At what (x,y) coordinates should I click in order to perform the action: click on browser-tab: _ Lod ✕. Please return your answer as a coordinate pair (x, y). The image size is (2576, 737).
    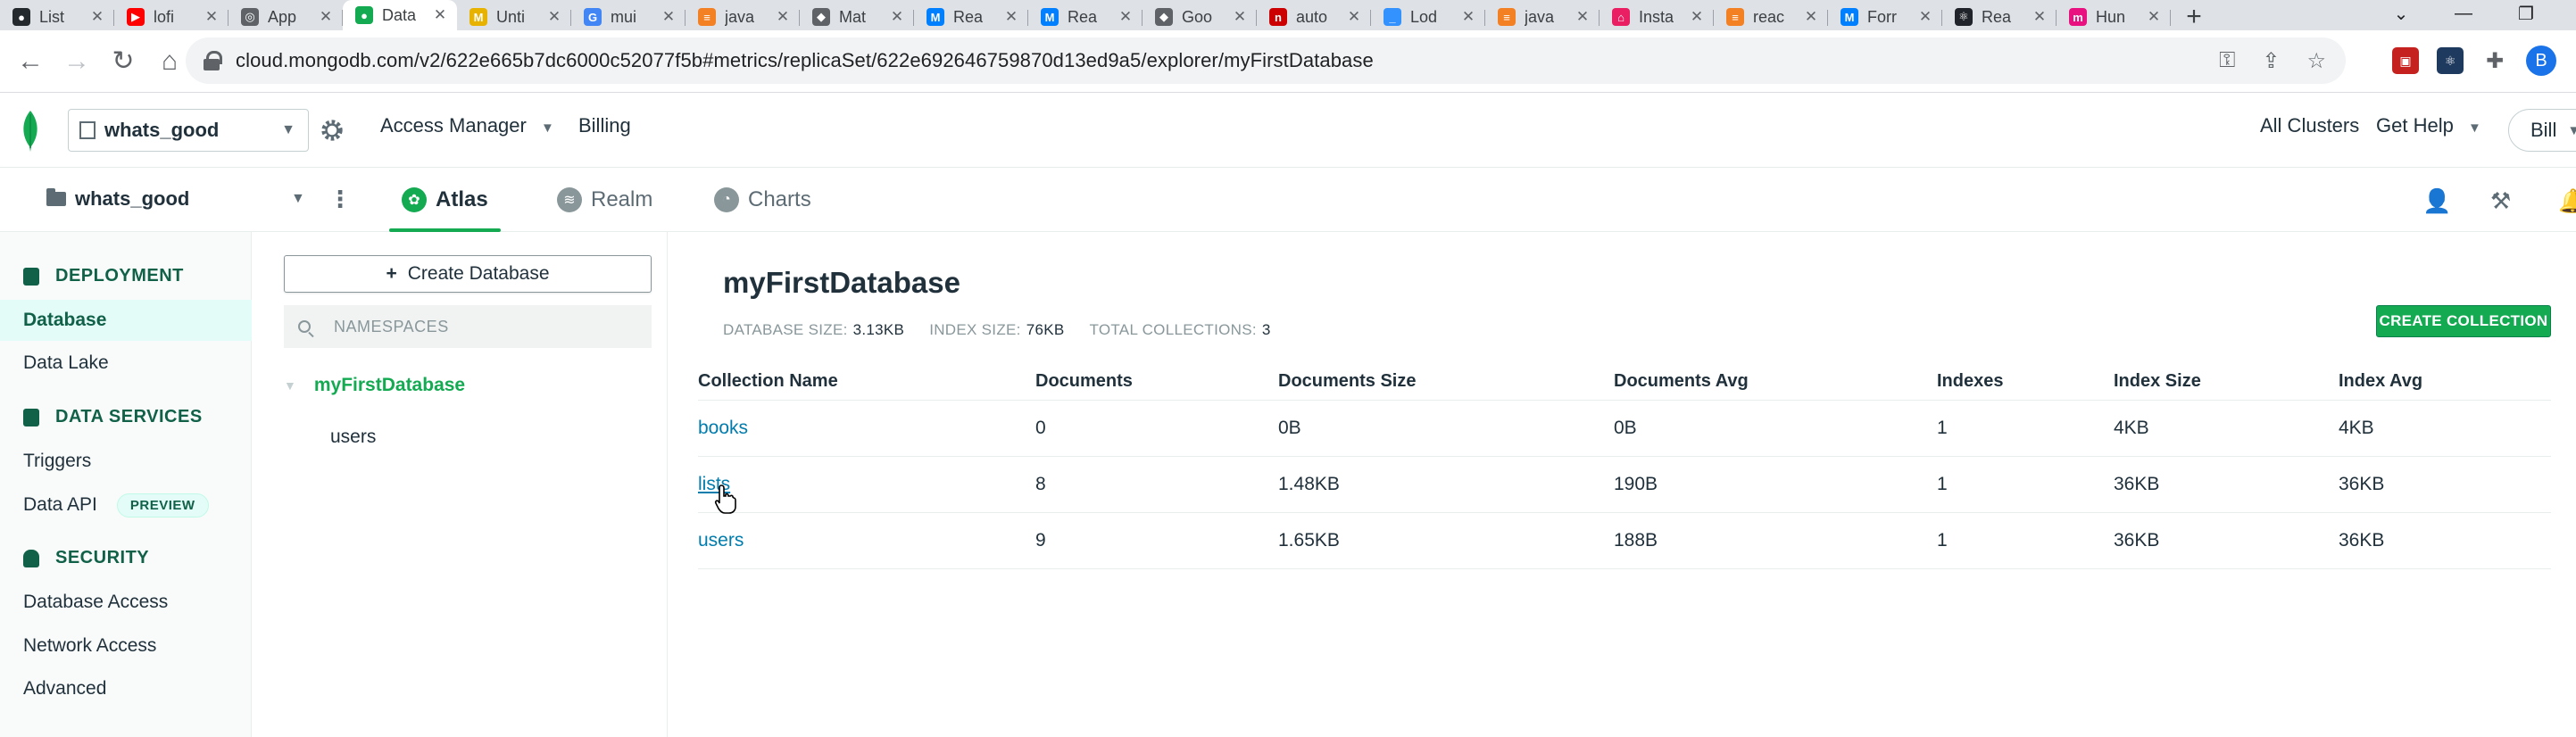
    Looking at the image, I should click on (1428, 17).